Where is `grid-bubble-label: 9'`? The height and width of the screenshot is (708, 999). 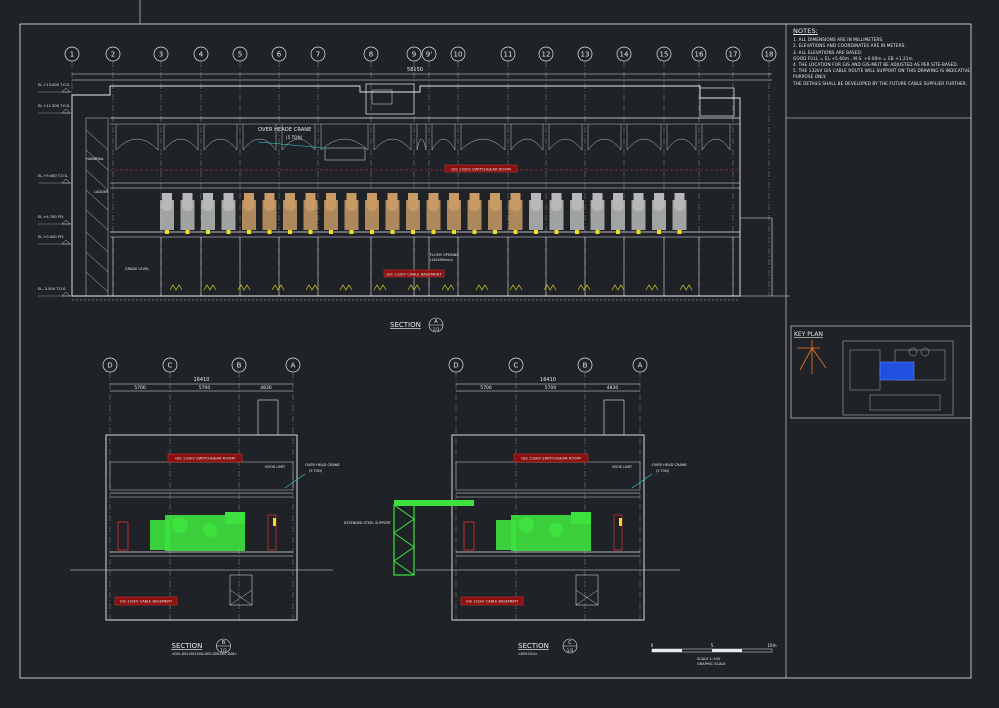 grid-bubble-label: 9' is located at coordinates (429, 55).